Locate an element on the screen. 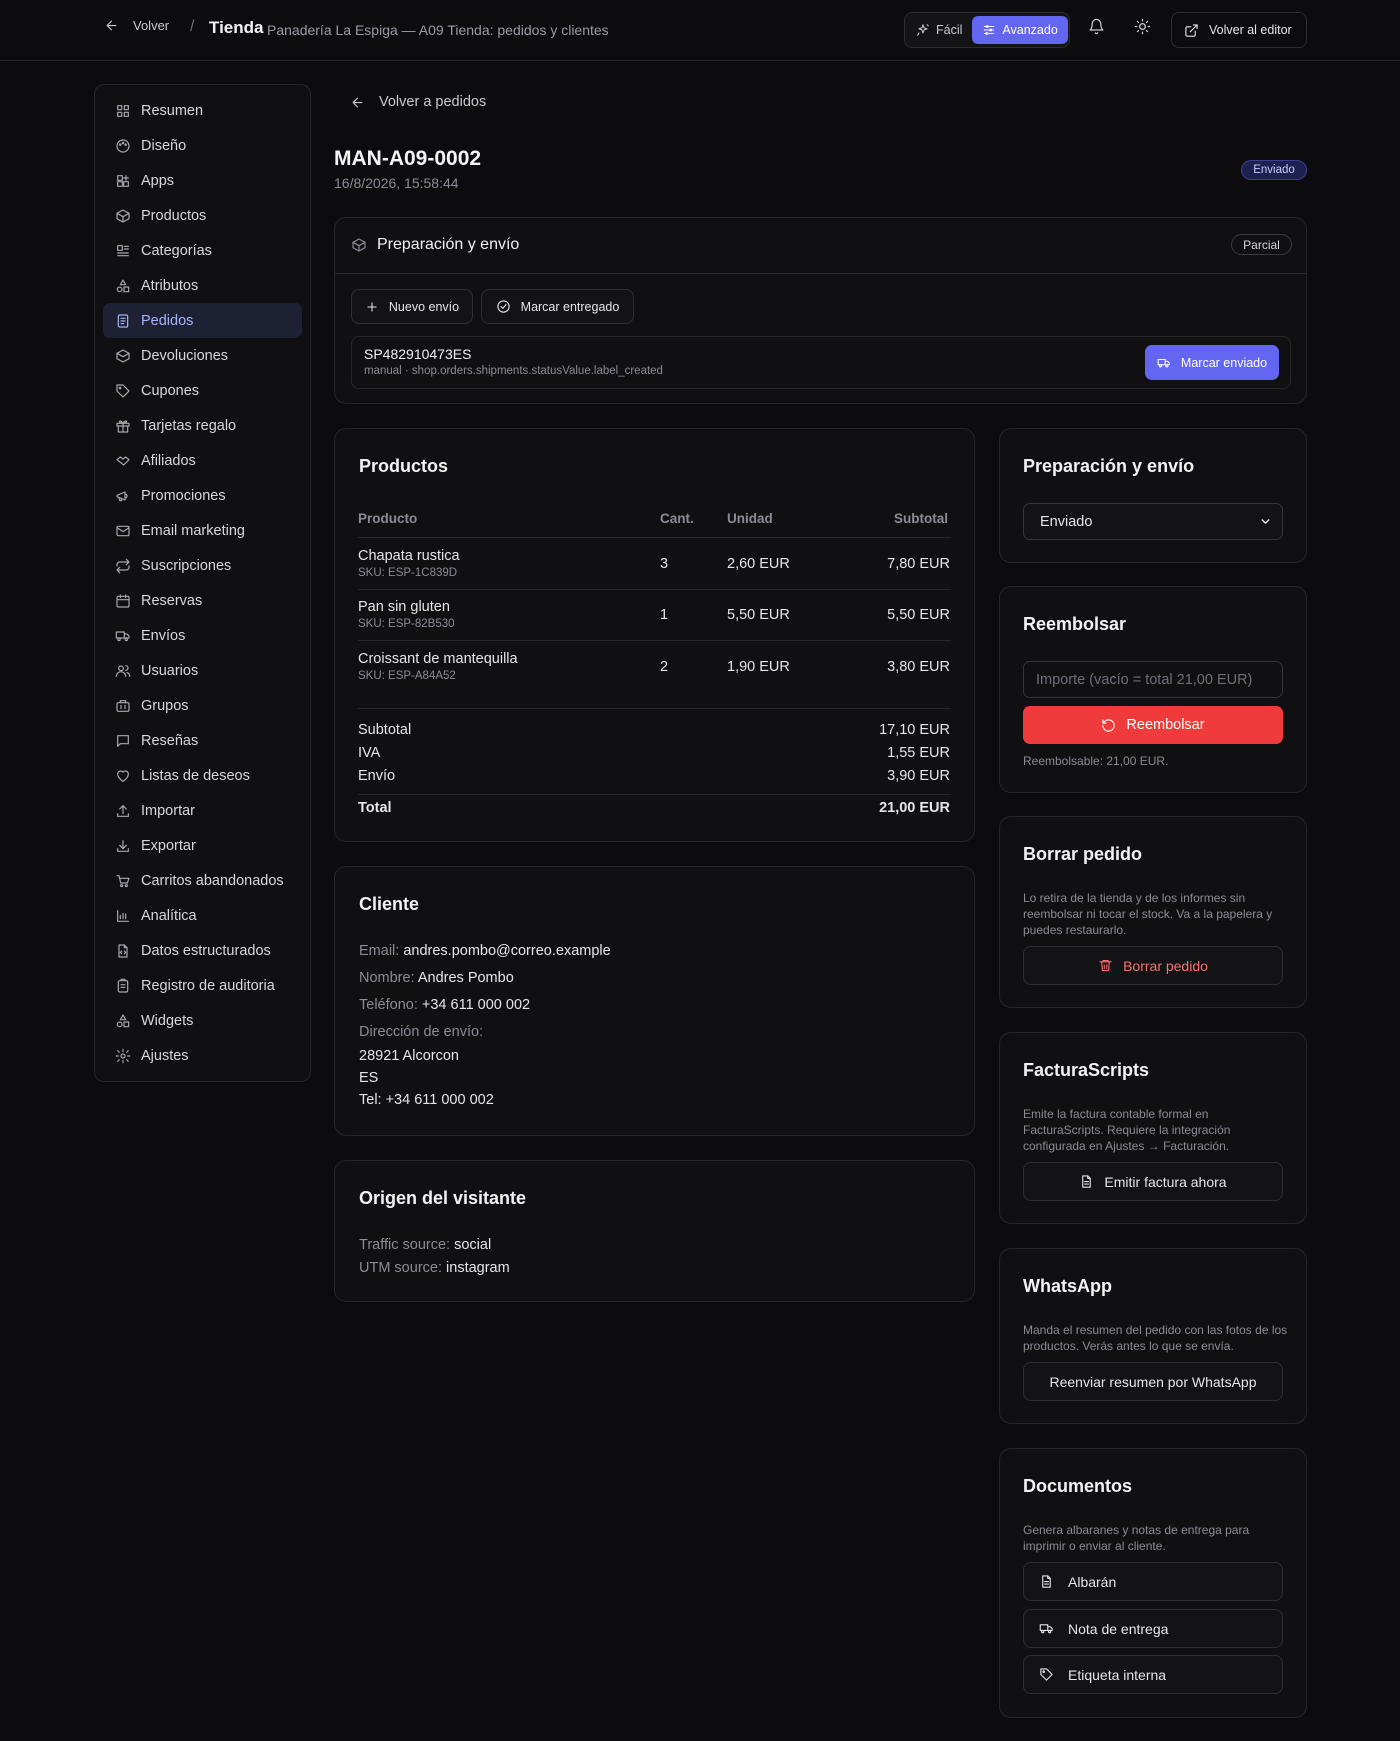  refund-amount-input: Importe (vacío = total 21,00 EUR) is located at coordinates (1153, 679).